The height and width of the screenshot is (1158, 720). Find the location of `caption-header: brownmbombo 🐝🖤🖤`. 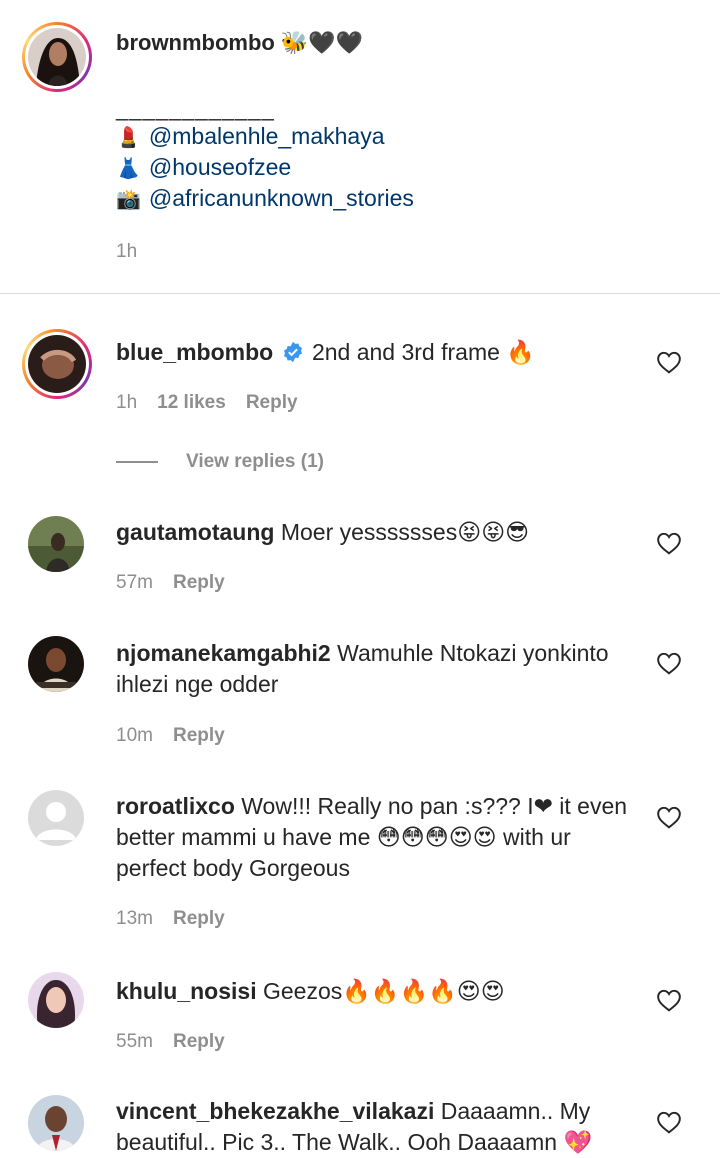

caption-header: brownmbombo 🐝🖤🖤 is located at coordinates (239, 43).